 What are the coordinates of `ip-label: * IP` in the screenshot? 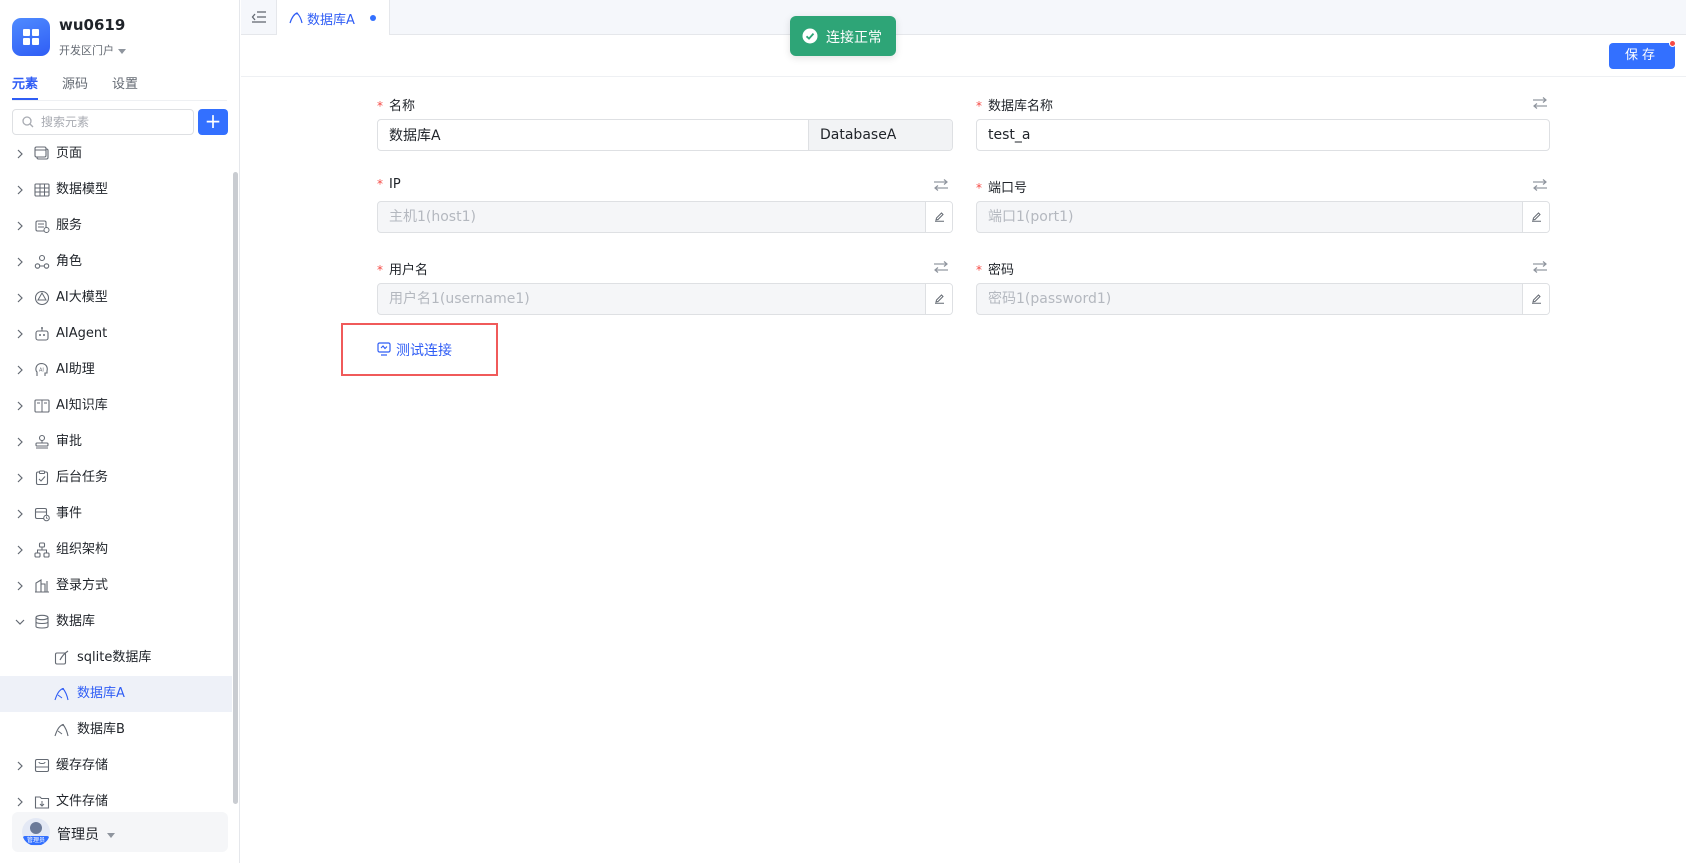 It's located at (389, 184).